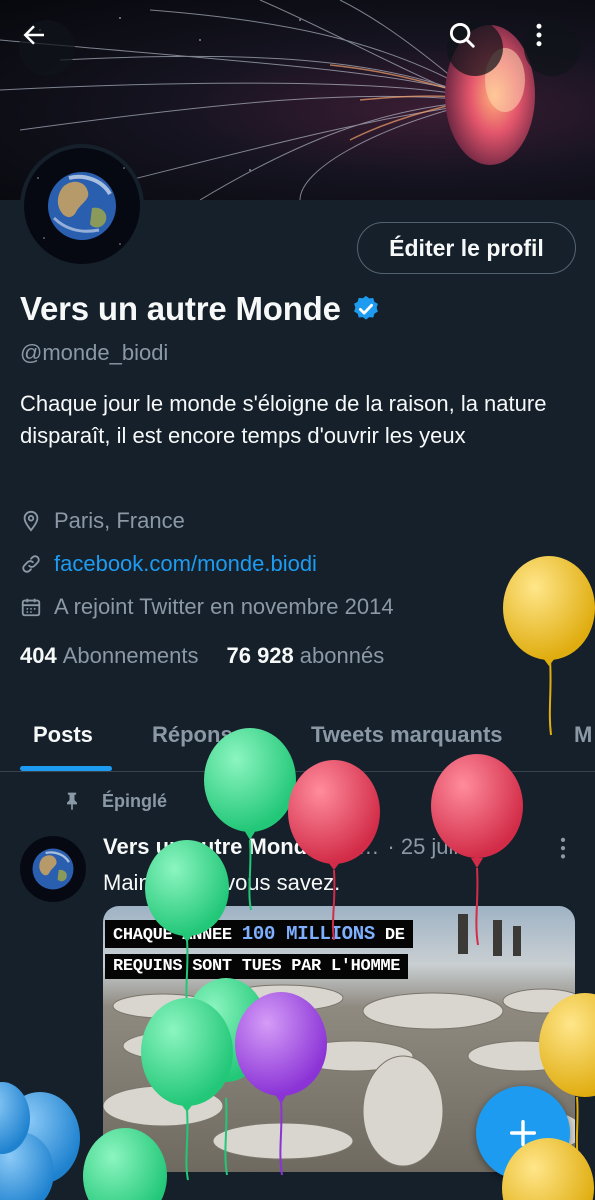 The width and height of the screenshot is (595, 1200). I want to click on tab-replies: Réponses, so click(204, 735).